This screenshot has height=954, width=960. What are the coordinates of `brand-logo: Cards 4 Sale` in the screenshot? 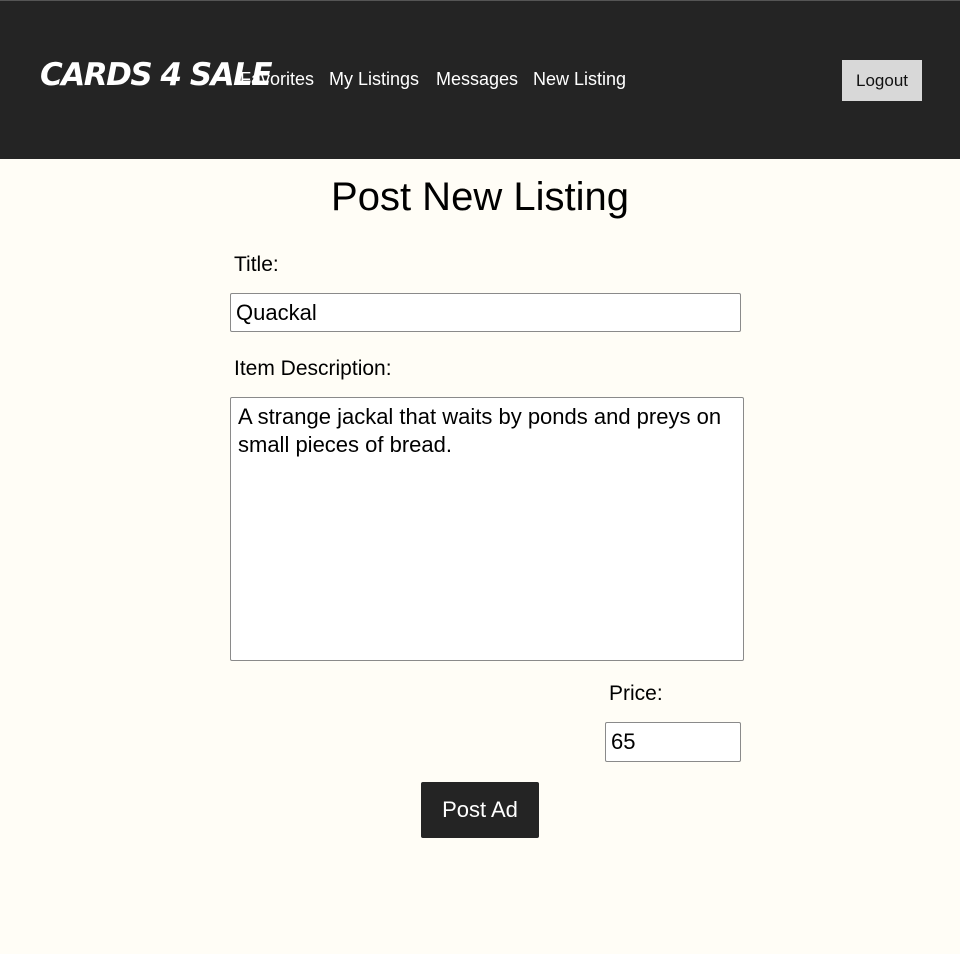 It's located at (156, 75).